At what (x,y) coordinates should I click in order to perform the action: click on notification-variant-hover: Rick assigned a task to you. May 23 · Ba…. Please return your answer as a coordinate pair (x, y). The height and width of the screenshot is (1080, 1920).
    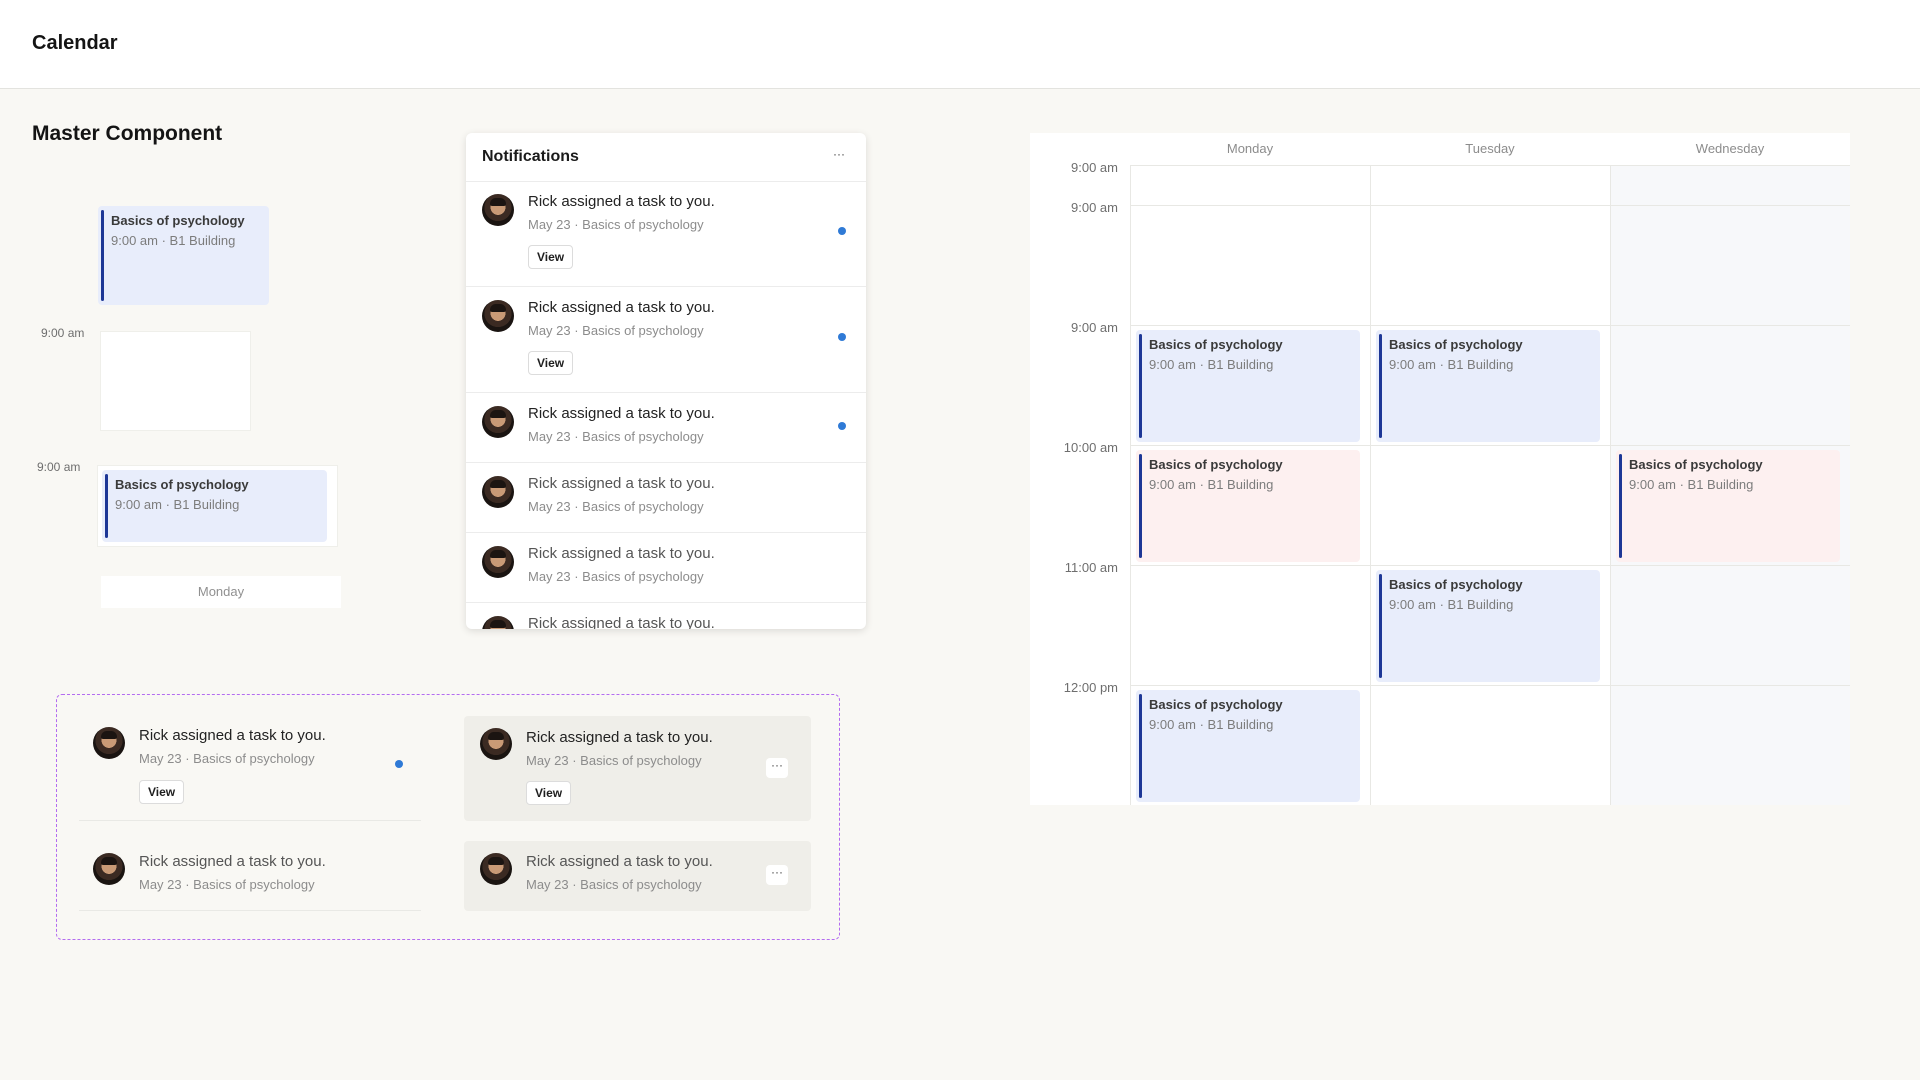
    Looking at the image, I should click on (637, 768).